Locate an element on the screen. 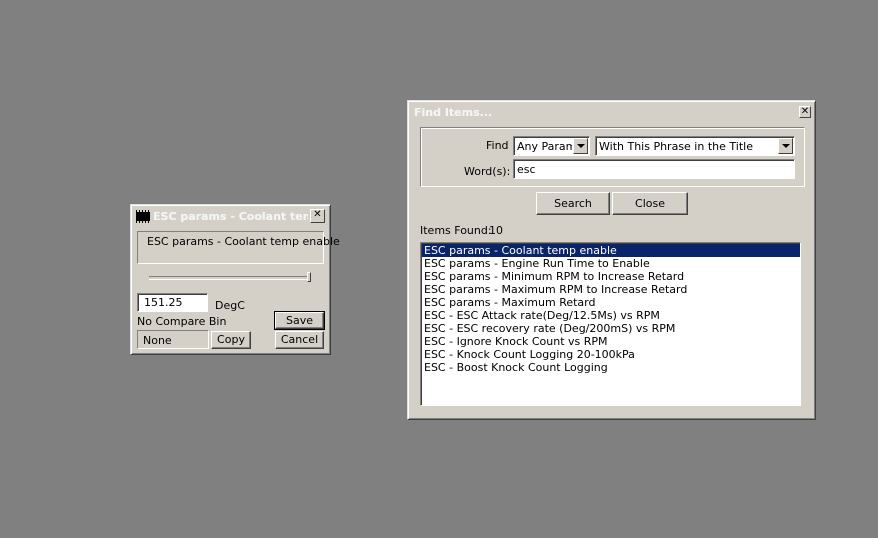  list-item: ESC - Boost Knock Count Logging is located at coordinates (611, 367).